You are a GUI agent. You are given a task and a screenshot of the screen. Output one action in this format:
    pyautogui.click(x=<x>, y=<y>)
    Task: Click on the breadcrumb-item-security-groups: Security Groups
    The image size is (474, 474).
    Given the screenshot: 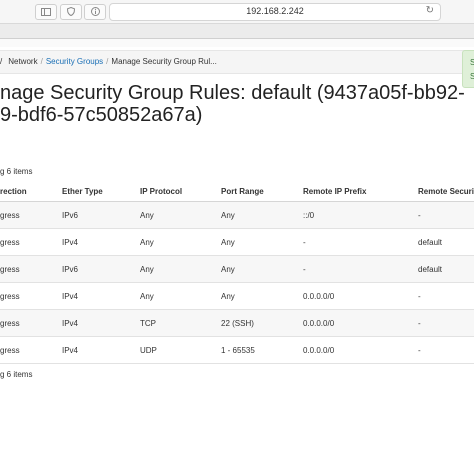 What is the action you would take?
    pyautogui.click(x=74, y=61)
    